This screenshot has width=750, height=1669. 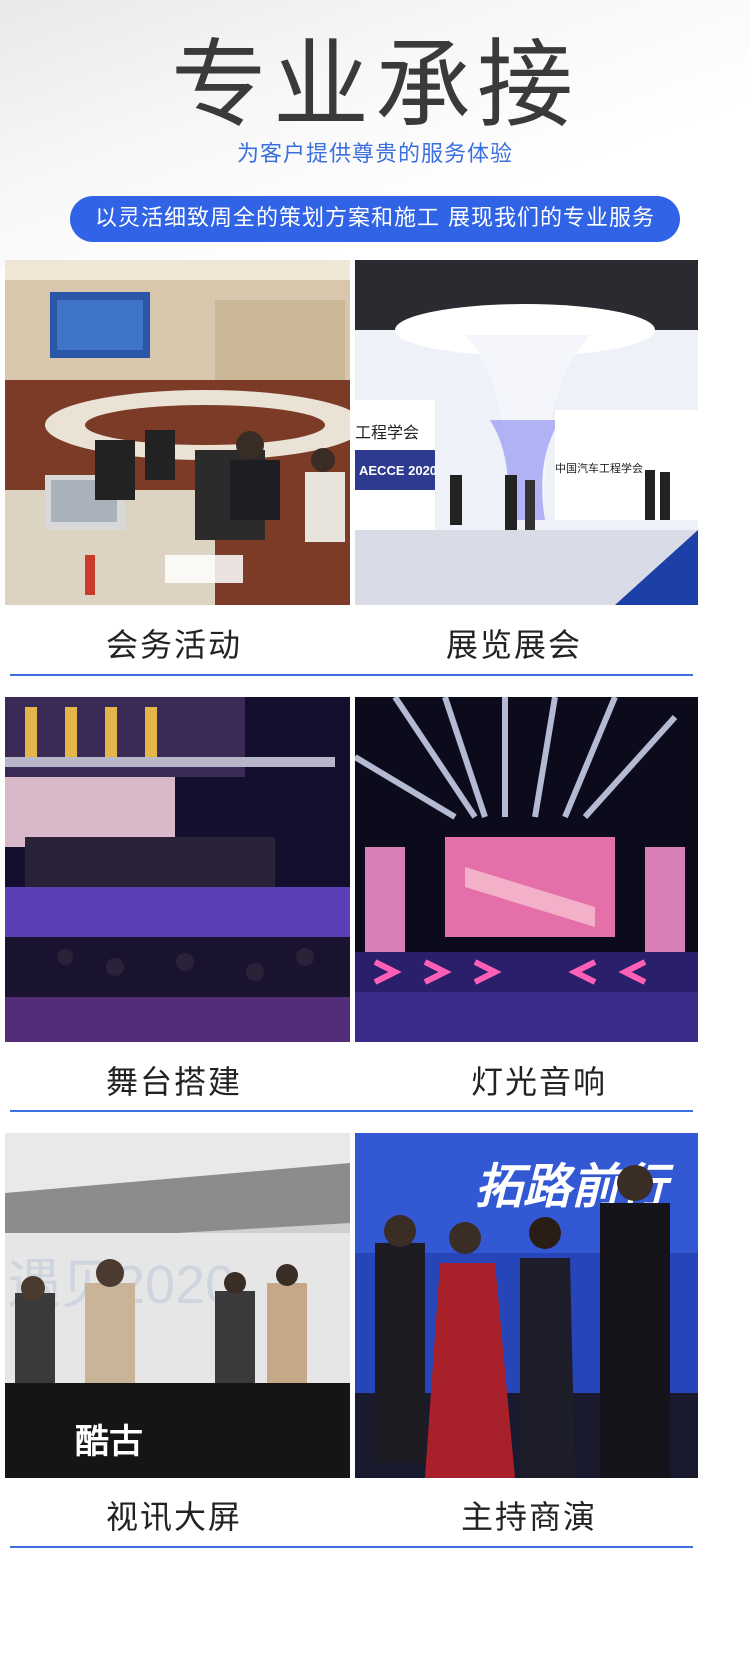 What do you see at coordinates (109, 1442) in the screenshot?
I see `screen-brand-text: 酷古` at bounding box center [109, 1442].